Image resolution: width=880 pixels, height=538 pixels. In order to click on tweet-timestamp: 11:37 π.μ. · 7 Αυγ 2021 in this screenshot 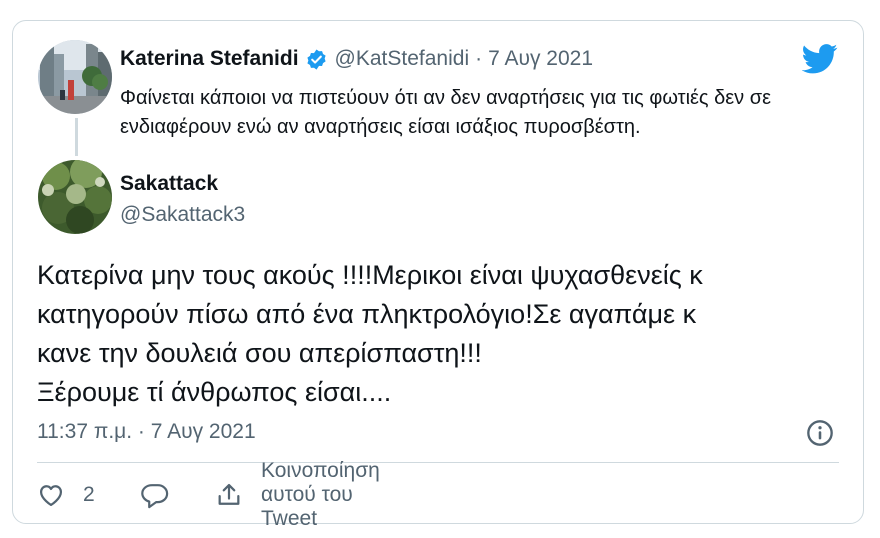, I will do `click(146, 432)`.